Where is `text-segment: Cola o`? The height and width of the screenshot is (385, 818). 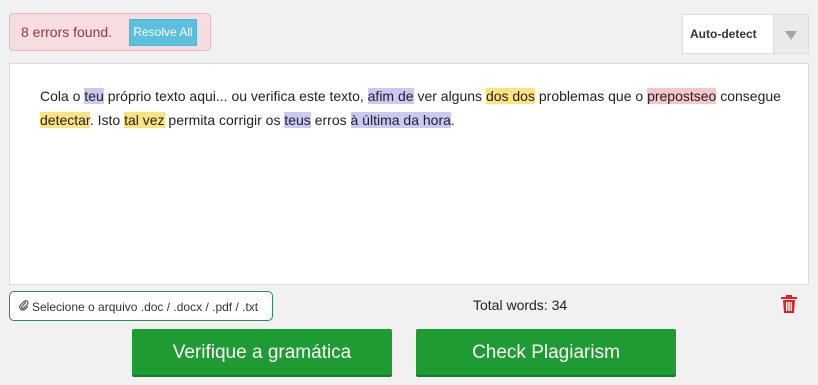
text-segment: Cola o is located at coordinates (62, 96).